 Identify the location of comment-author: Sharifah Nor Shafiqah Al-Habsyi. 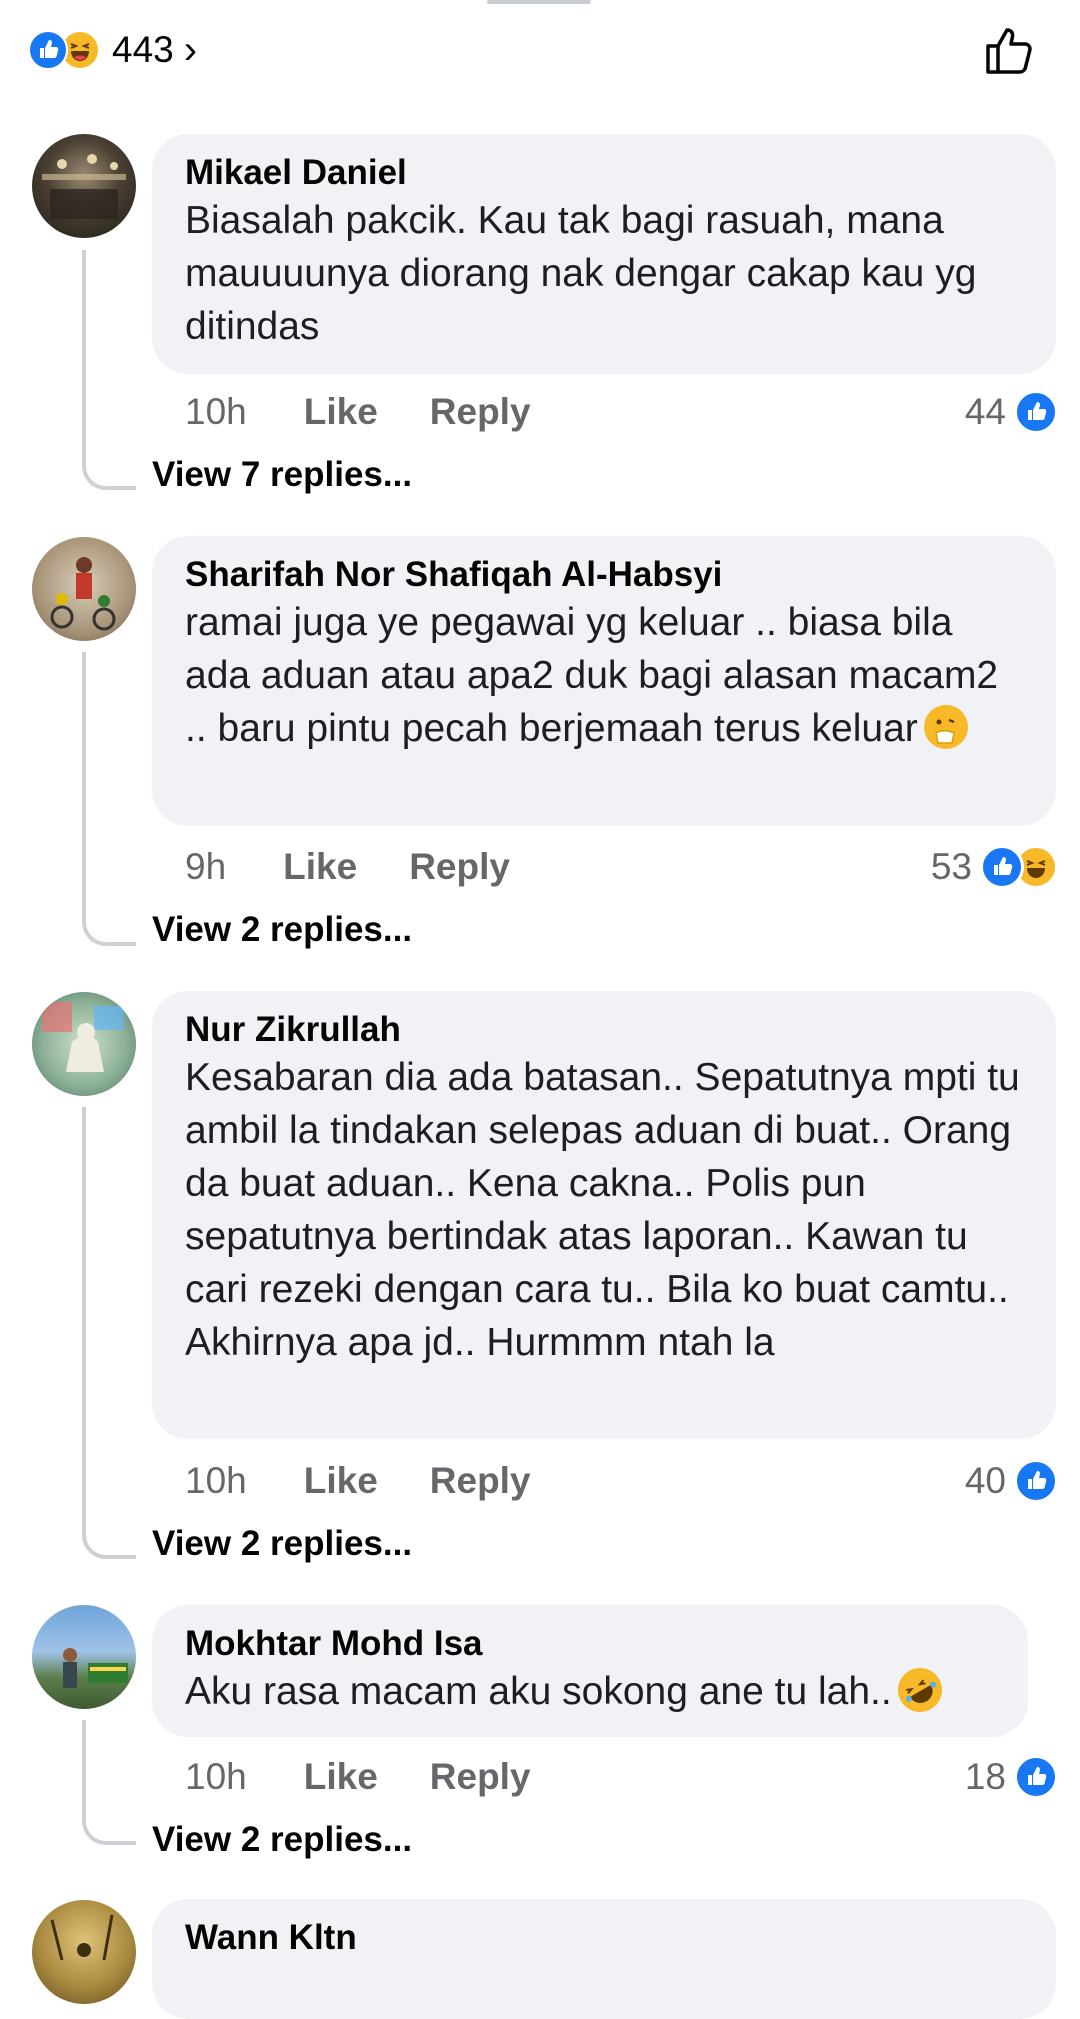
(604, 575).